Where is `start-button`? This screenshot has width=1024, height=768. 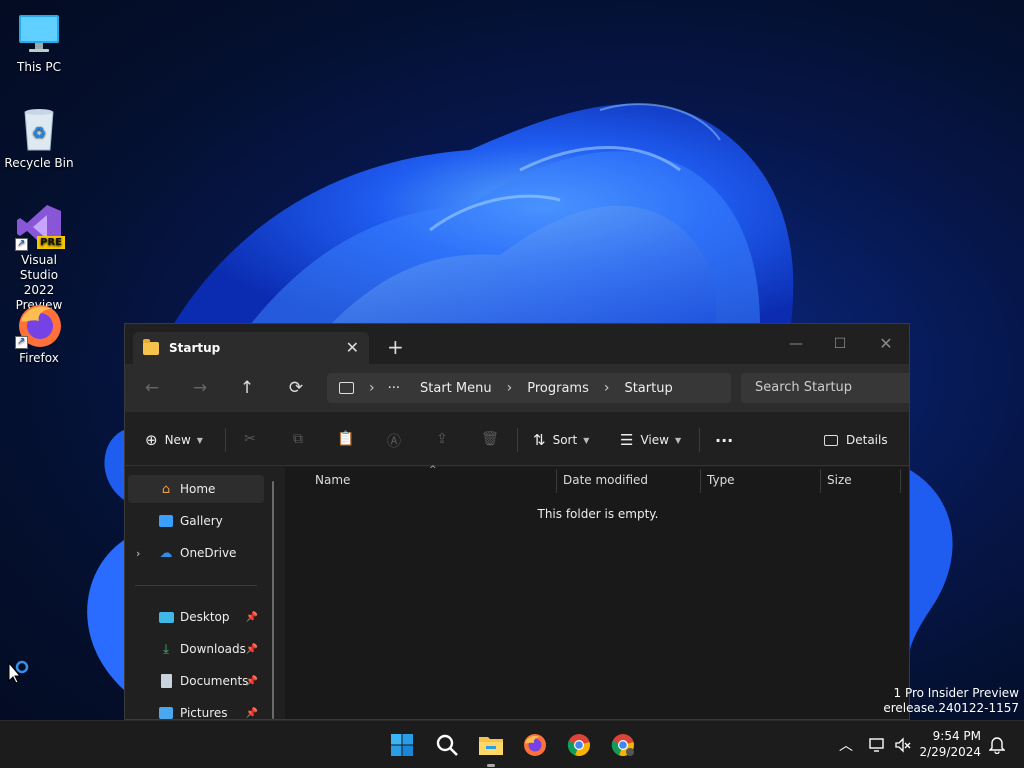
start-button is located at coordinates (402, 745).